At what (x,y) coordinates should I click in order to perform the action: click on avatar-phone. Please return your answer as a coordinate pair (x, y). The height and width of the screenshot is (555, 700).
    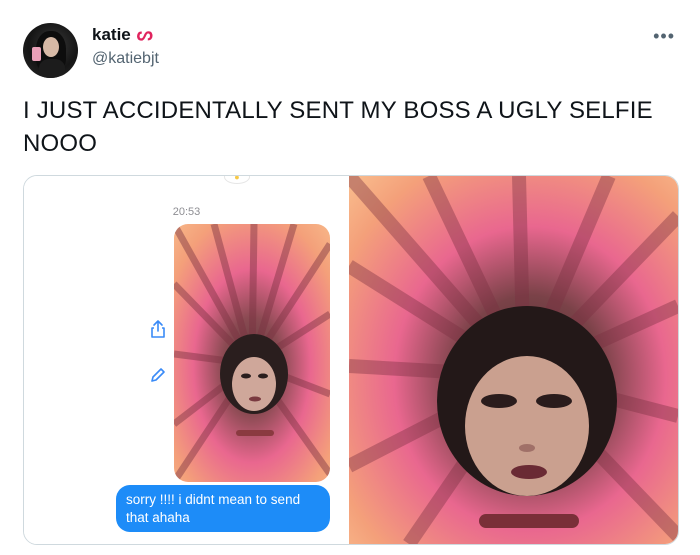
    Looking at the image, I should click on (36, 54).